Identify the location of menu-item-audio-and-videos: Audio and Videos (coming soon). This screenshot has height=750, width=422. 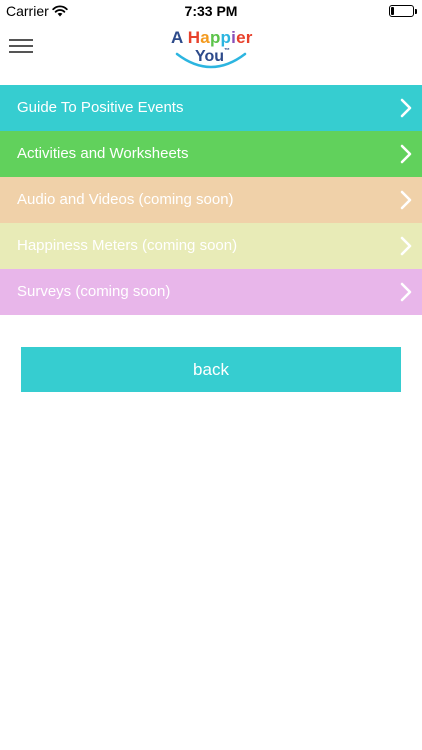
(211, 200).